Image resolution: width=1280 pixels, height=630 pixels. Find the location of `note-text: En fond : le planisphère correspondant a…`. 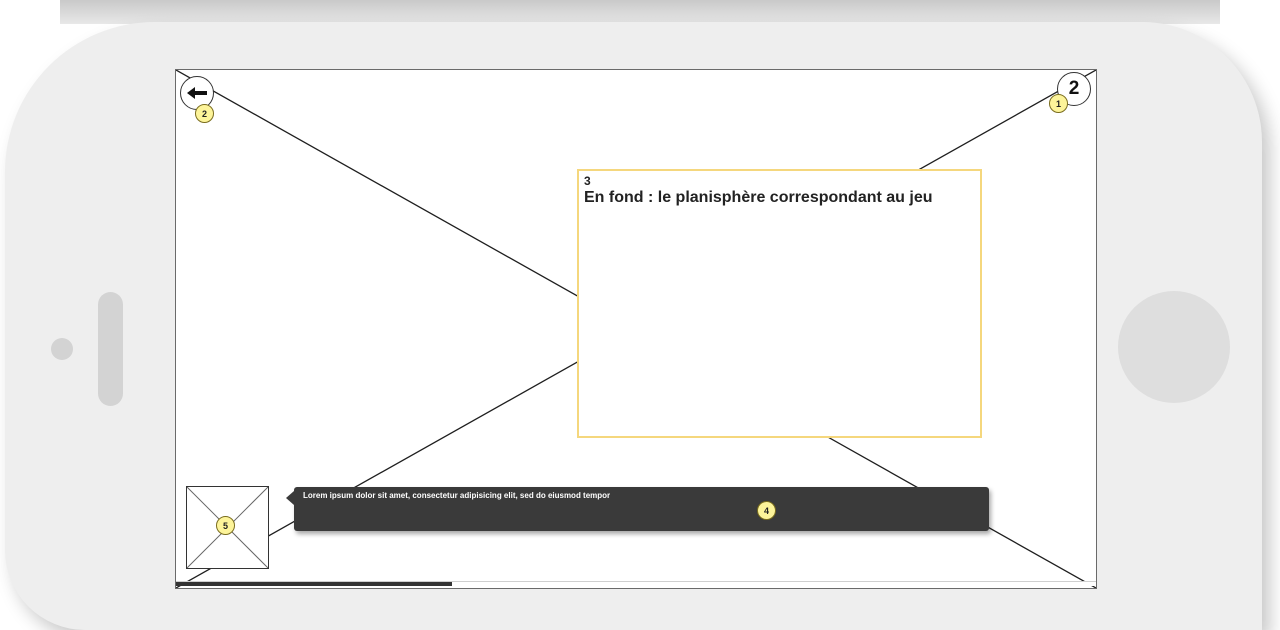

note-text: En fond : le planisphère correspondant a… is located at coordinates (758, 197).